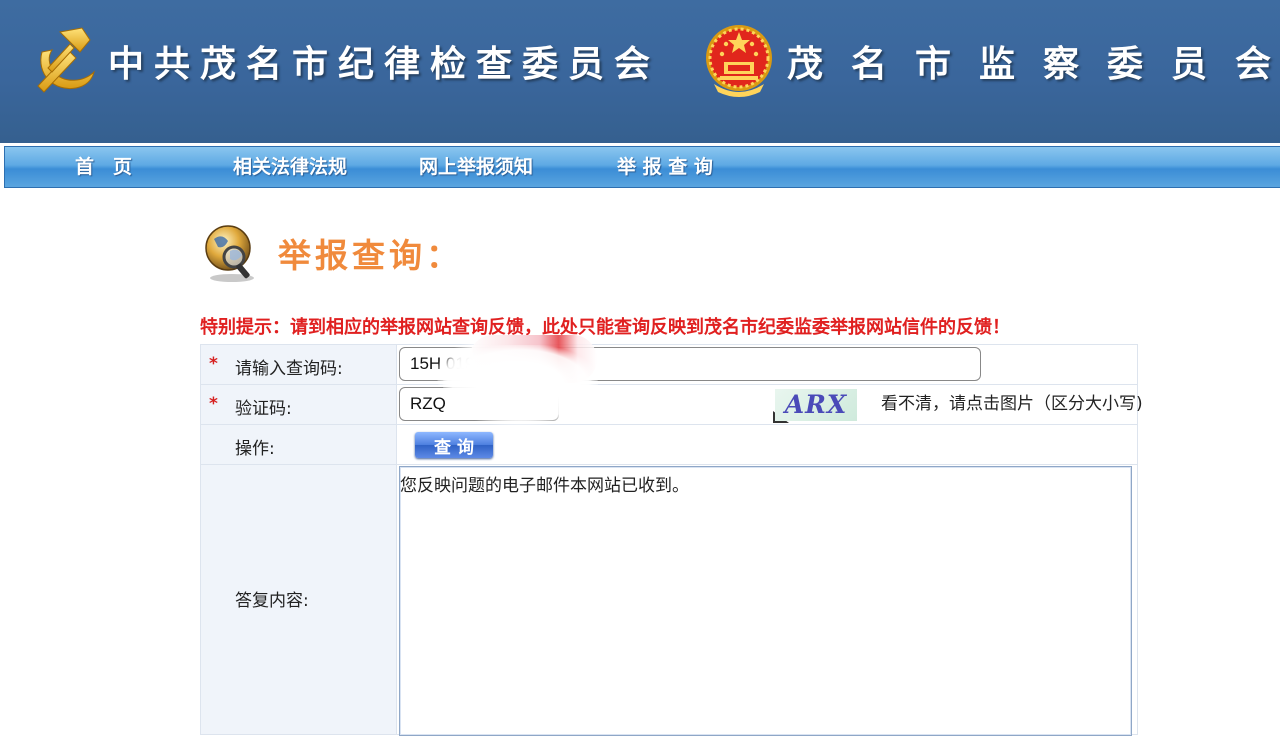 The height and width of the screenshot is (736, 1280). What do you see at coordinates (272, 601) in the screenshot?
I see `reply-label: 答复内容:` at bounding box center [272, 601].